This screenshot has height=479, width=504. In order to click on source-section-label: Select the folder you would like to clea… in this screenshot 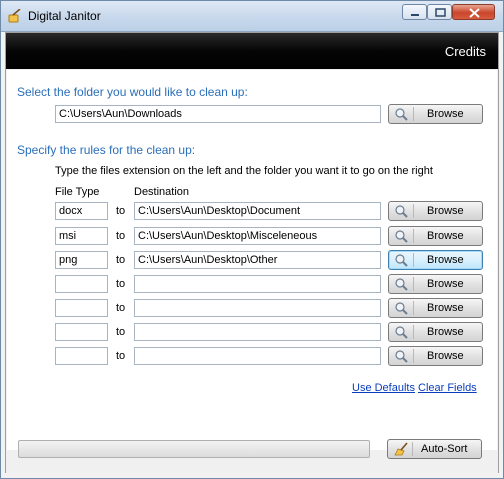, I will do `click(132, 92)`.